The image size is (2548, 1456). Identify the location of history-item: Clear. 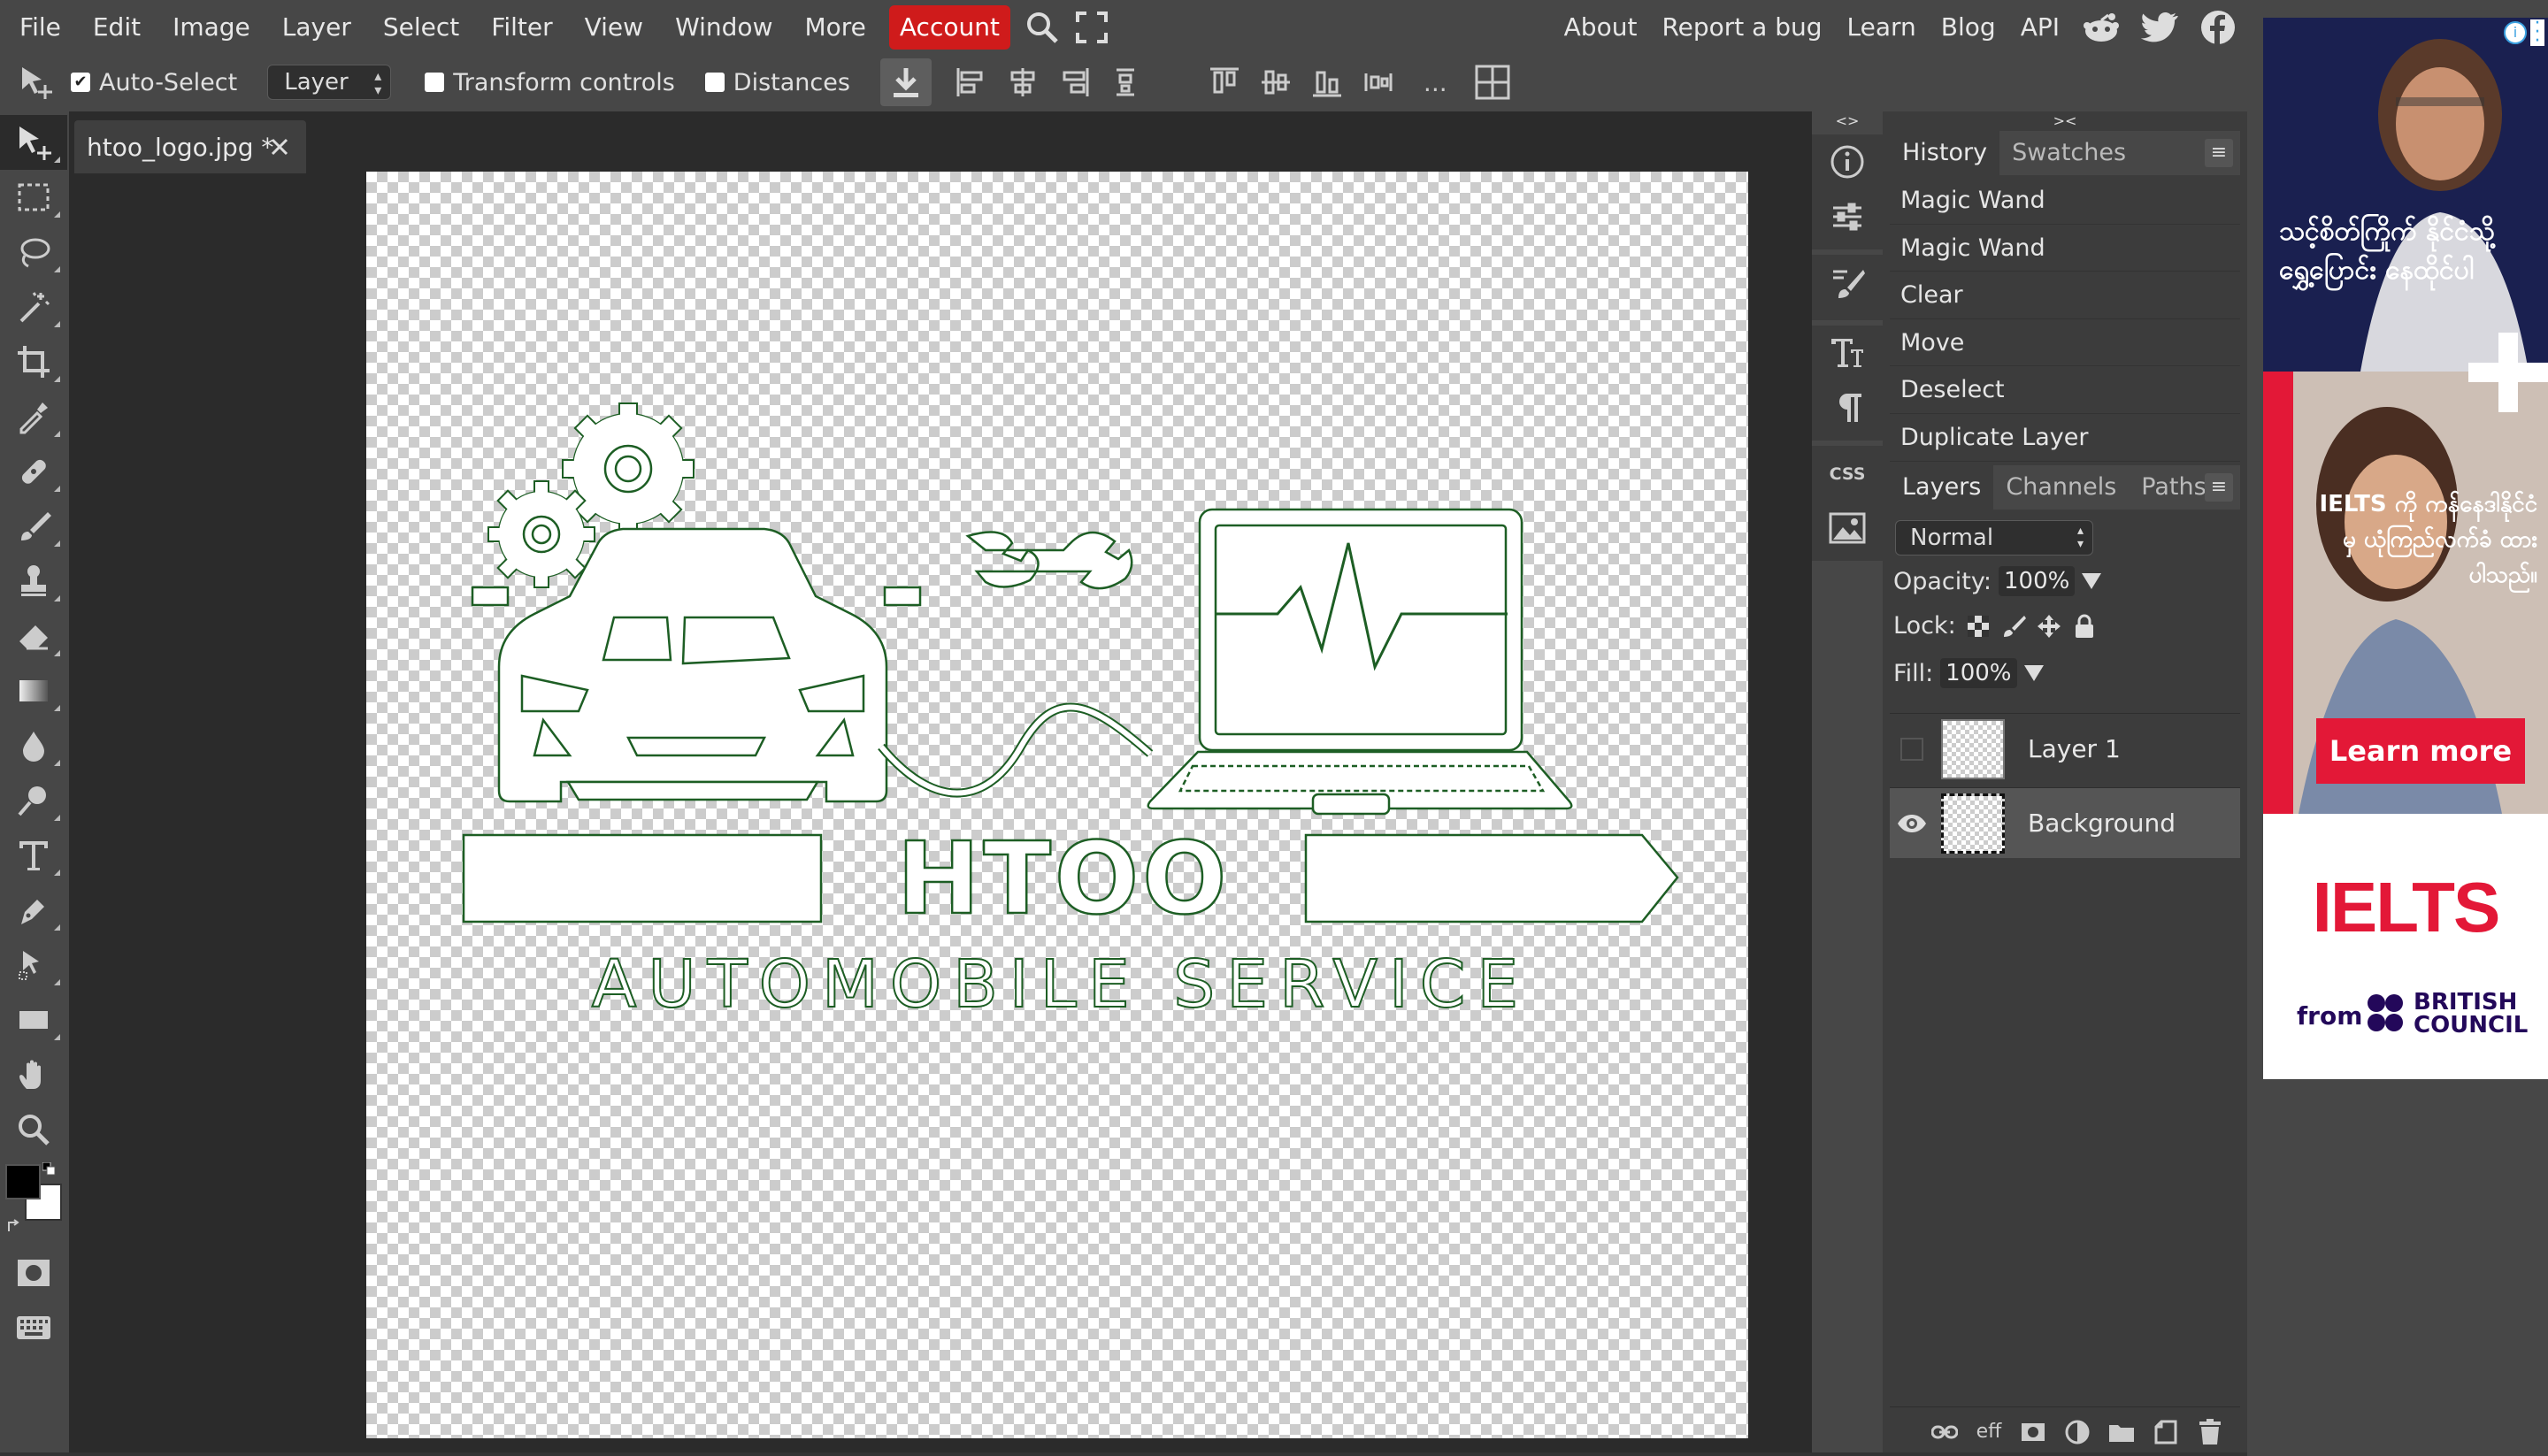
(2065, 295).